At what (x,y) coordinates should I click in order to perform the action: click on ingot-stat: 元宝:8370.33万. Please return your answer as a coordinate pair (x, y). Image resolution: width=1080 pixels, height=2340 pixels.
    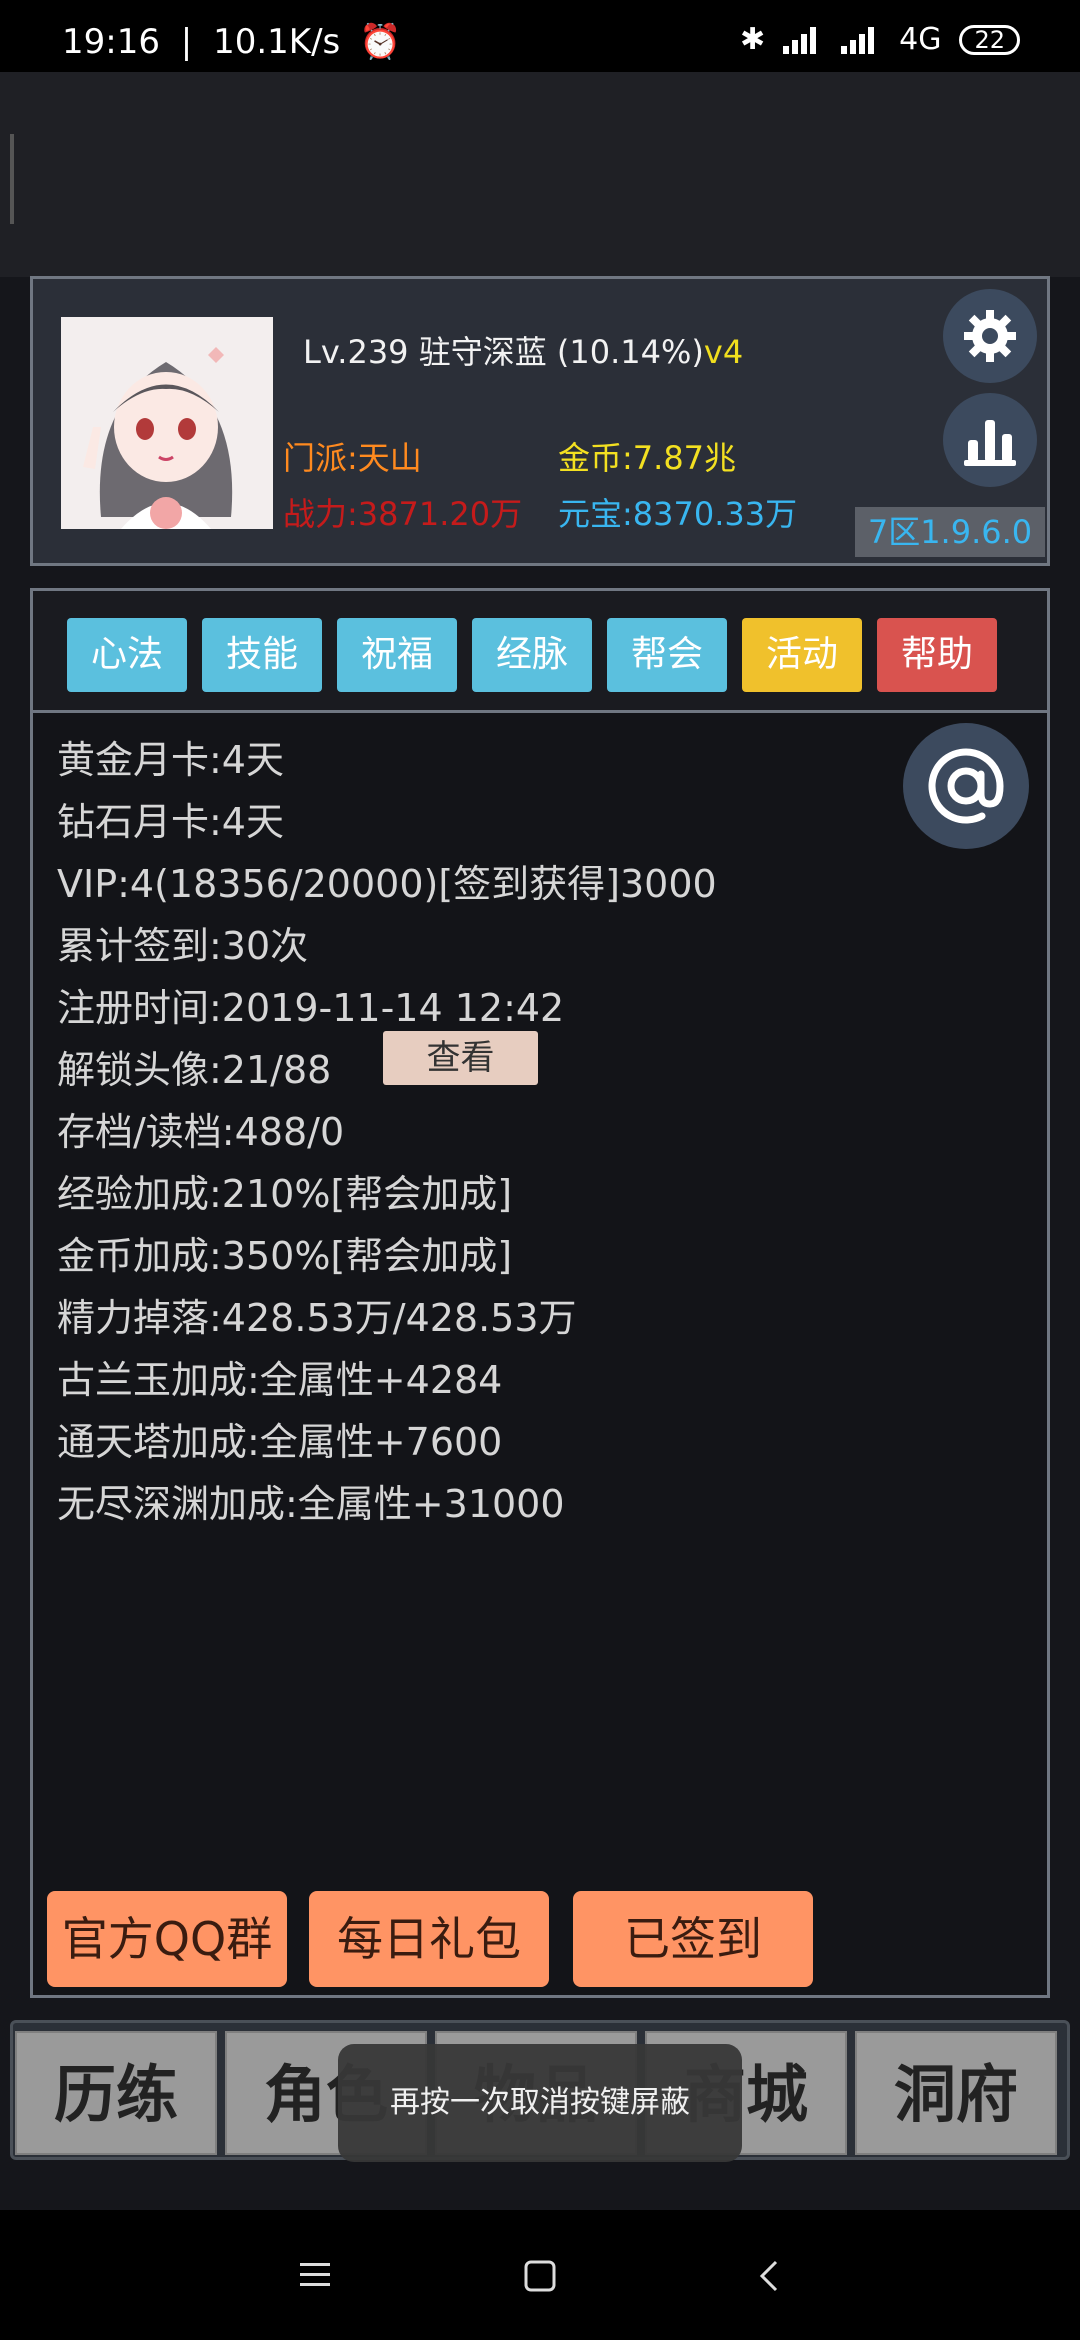
    Looking at the image, I should click on (678, 514).